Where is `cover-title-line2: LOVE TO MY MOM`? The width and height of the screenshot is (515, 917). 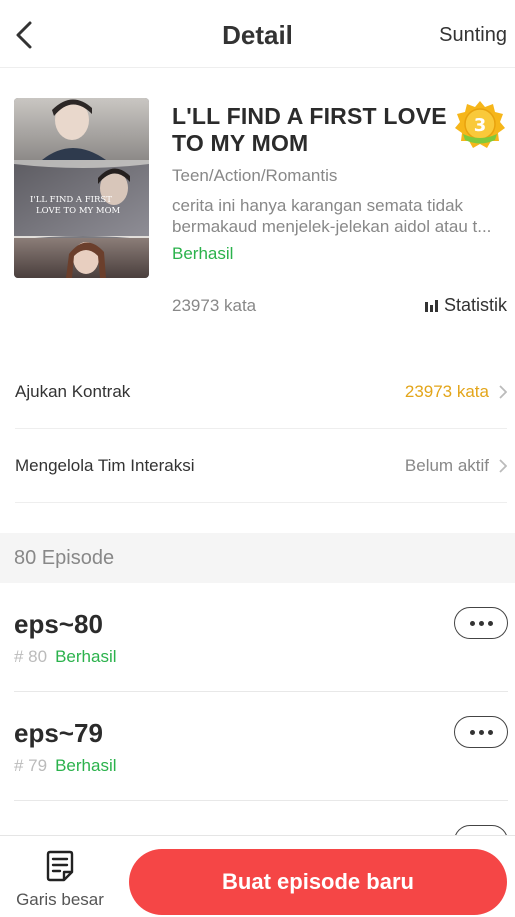
cover-title-line2: LOVE TO MY MOM is located at coordinates (78, 211).